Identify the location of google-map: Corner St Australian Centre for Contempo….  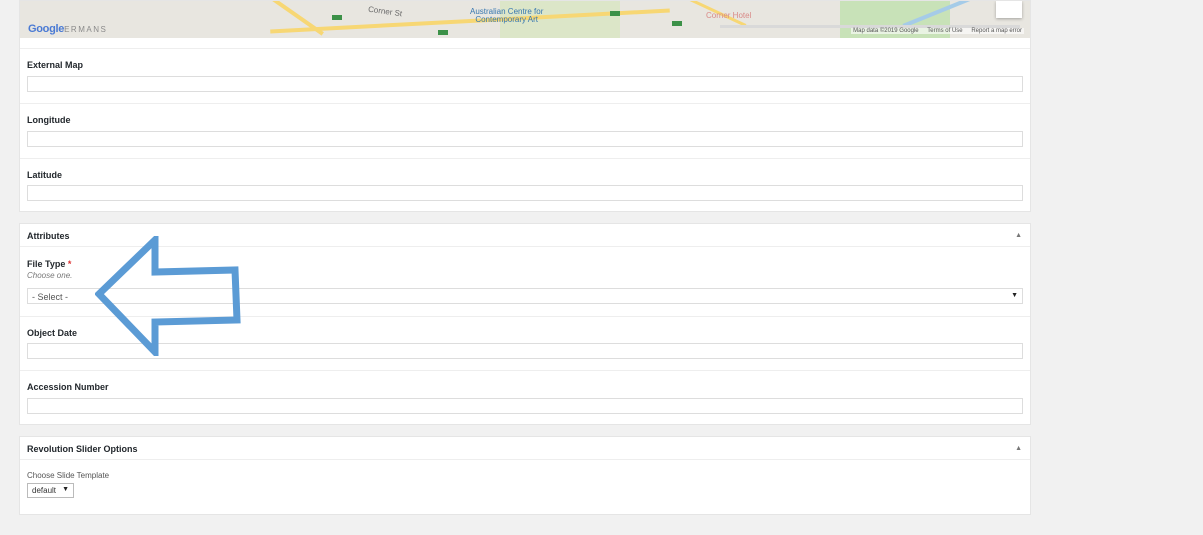
(525, 19).